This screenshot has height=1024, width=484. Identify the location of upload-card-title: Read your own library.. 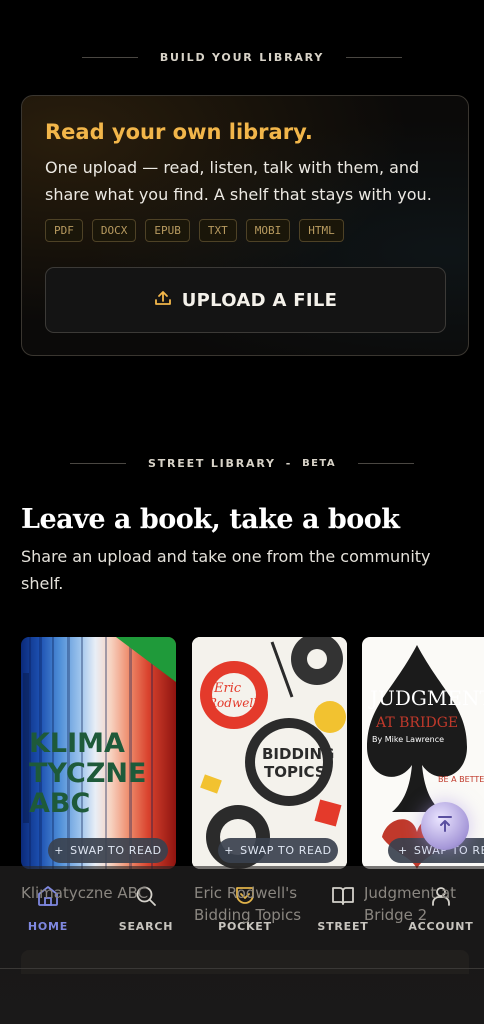
(179, 132).